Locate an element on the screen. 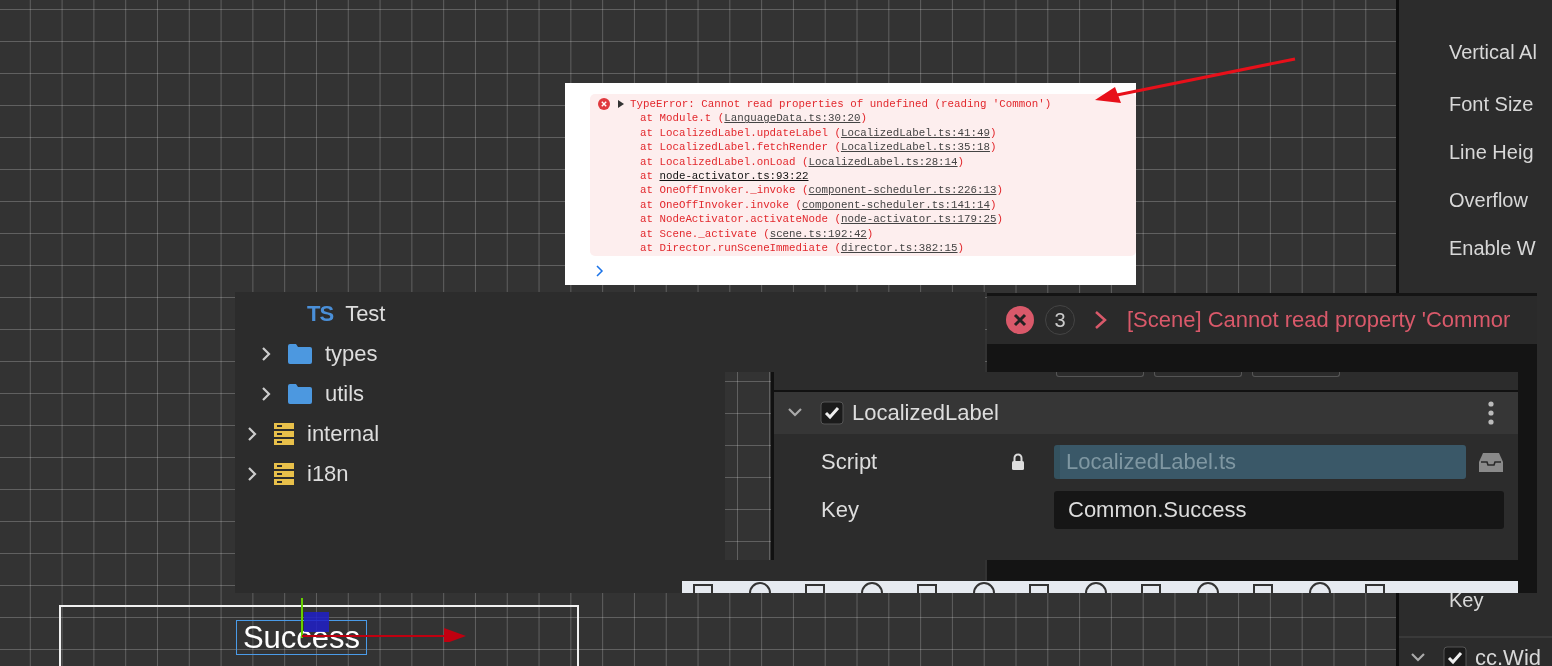 The height and width of the screenshot is (666, 1552). source-link: scene.ts:192:42 is located at coordinates (818, 233).